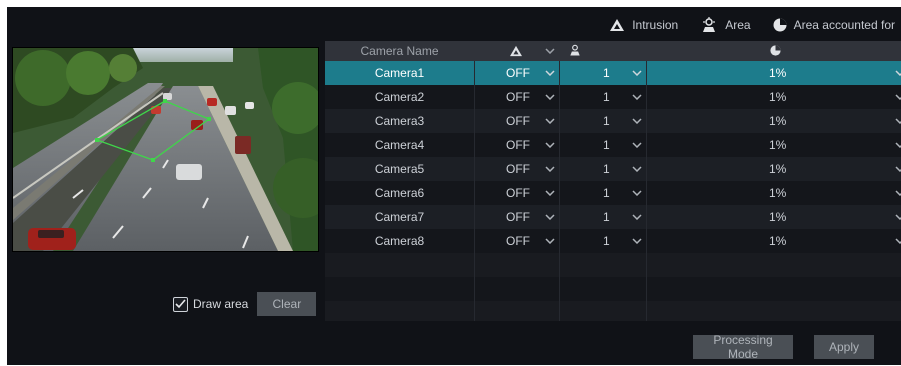 This screenshot has height=366, width=901. I want to click on apply-button: Apply, so click(844, 347).